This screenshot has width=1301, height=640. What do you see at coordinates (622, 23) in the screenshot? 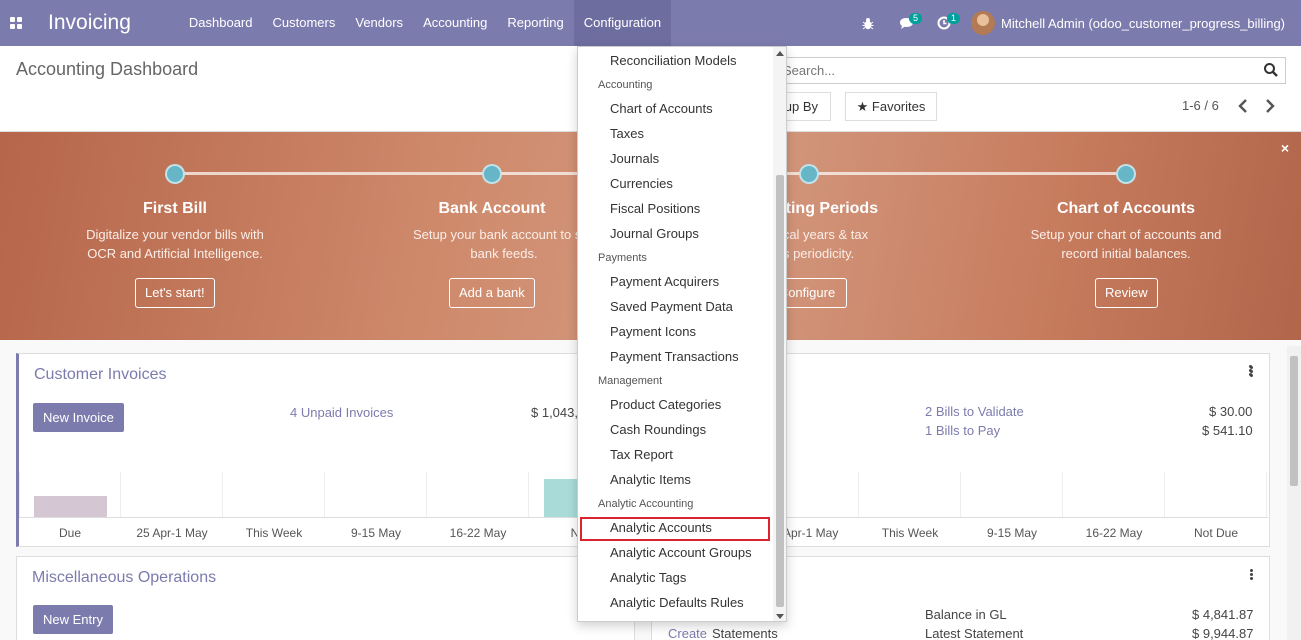
I see `menu-configuration: Configuration` at bounding box center [622, 23].